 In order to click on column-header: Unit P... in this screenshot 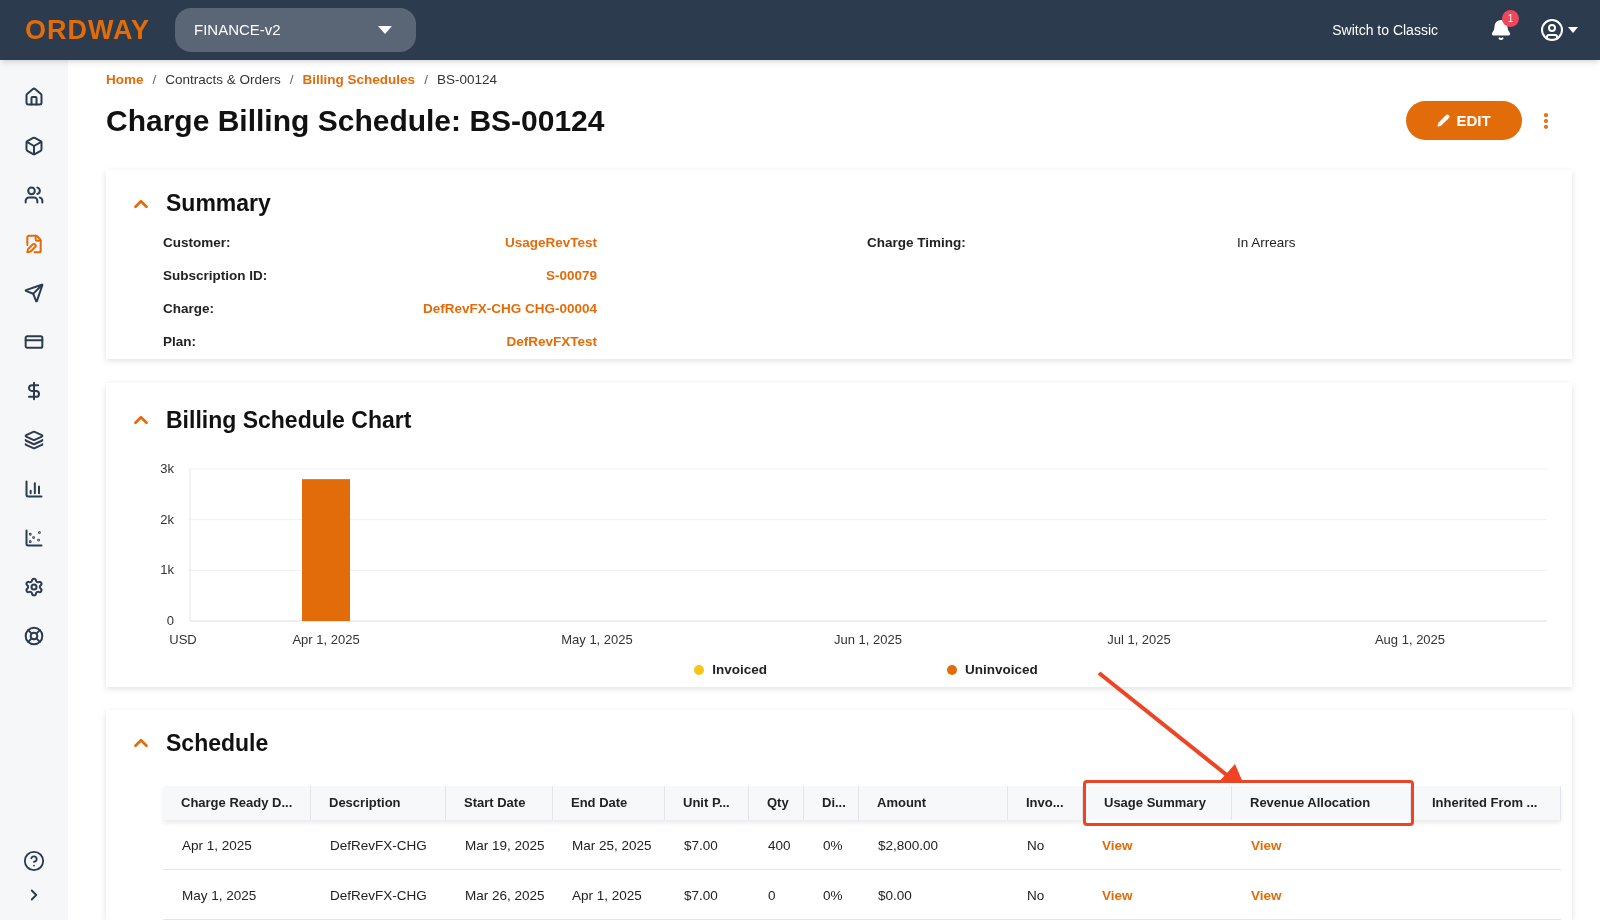, I will do `click(707, 803)`.